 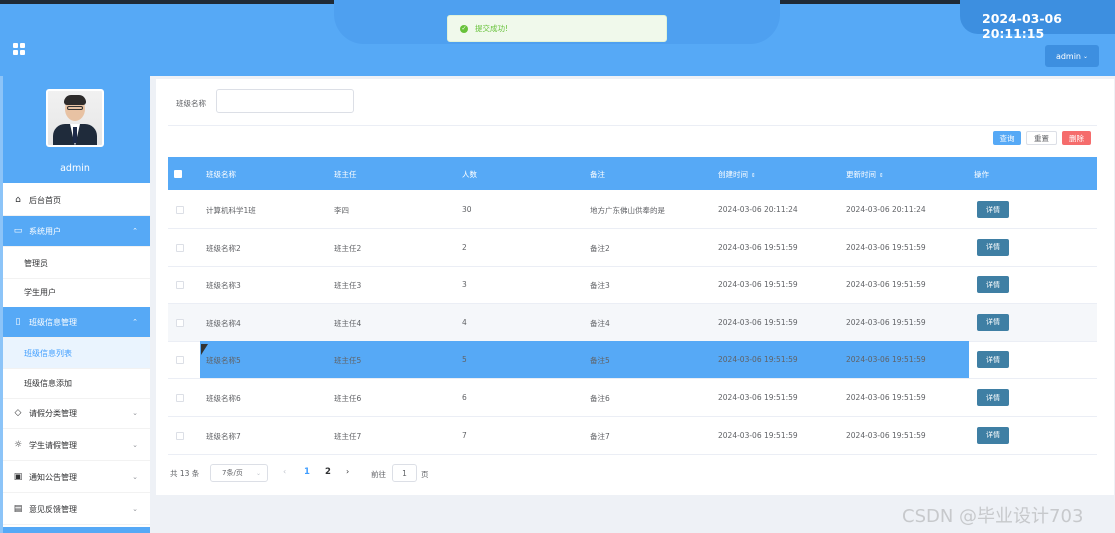 What do you see at coordinates (600, 361) in the screenshot?
I see `note-cell: 备注5` at bounding box center [600, 361].